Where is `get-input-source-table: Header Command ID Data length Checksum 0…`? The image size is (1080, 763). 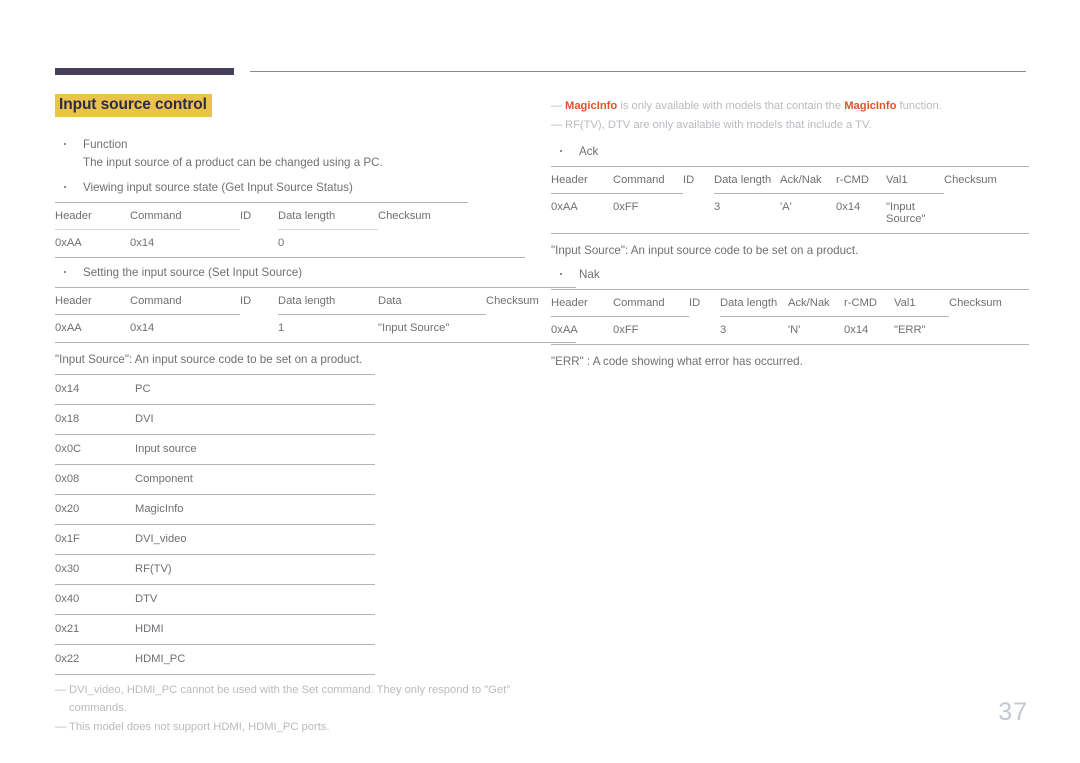
get-input-source-table: Header Command ID Data length Checksum 0… is located at coordinates (261, 229).